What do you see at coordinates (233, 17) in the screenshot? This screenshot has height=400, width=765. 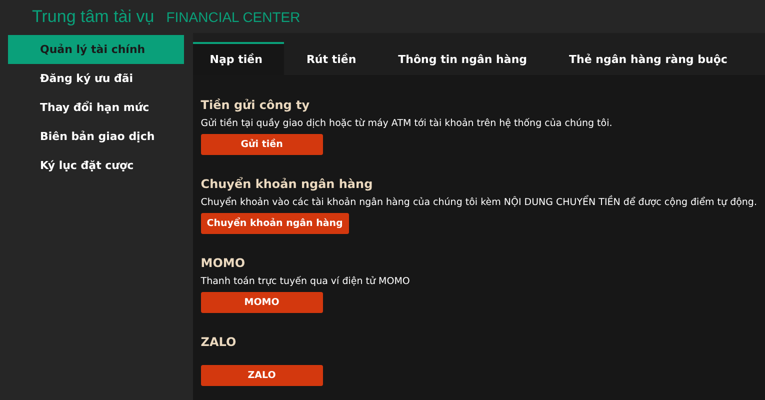 I see `page-subtitle: FINANCIAL CENTER` at bounding box center [233, 17].